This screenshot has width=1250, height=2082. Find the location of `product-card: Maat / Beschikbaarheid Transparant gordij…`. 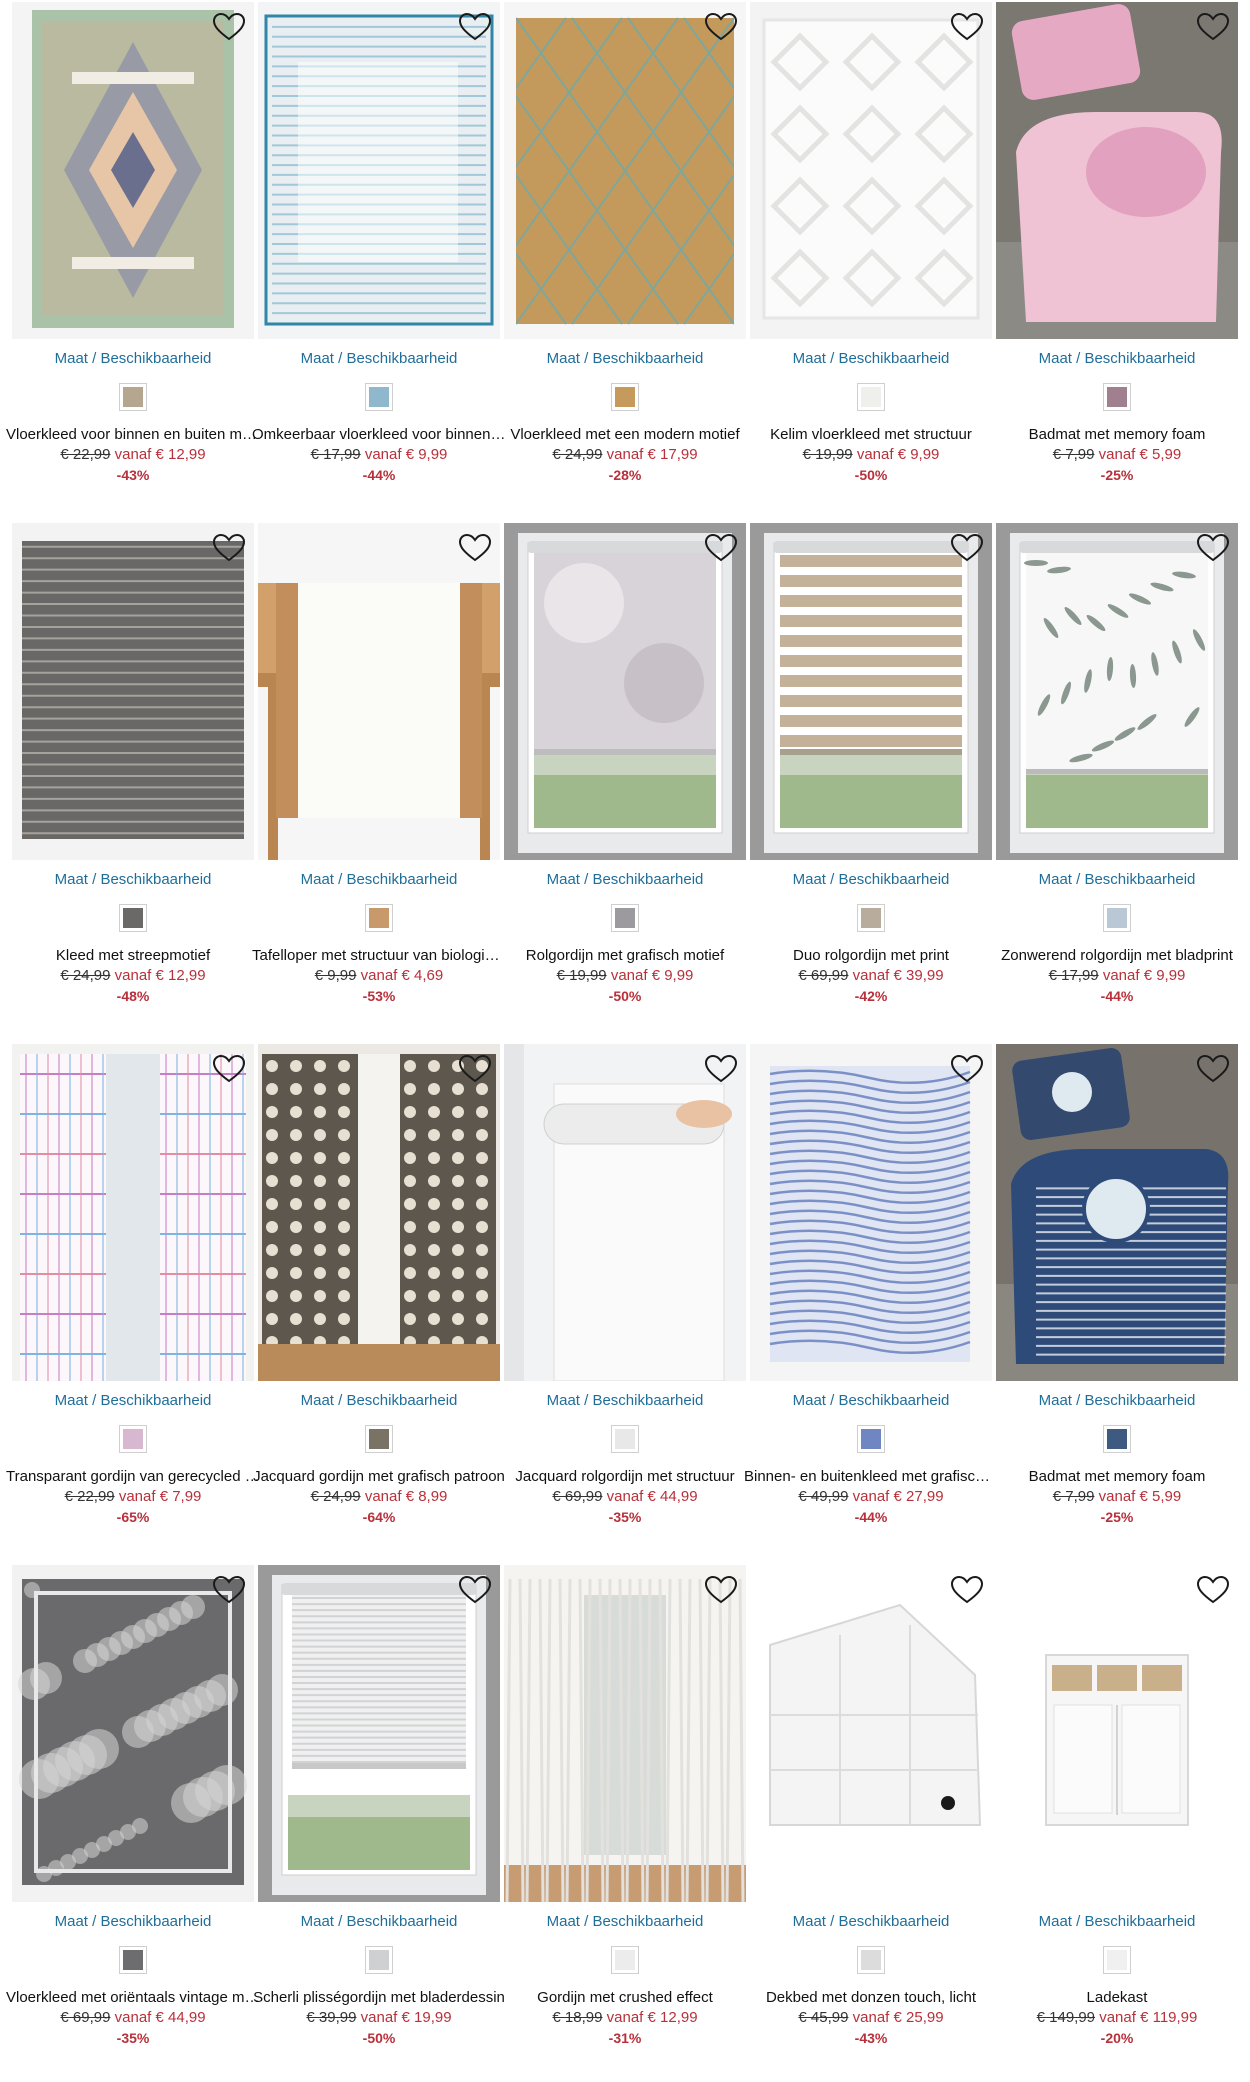

product-card: Maat / Beschikbaarheid Transparant gordij… is located at coordinates (133, 1294).